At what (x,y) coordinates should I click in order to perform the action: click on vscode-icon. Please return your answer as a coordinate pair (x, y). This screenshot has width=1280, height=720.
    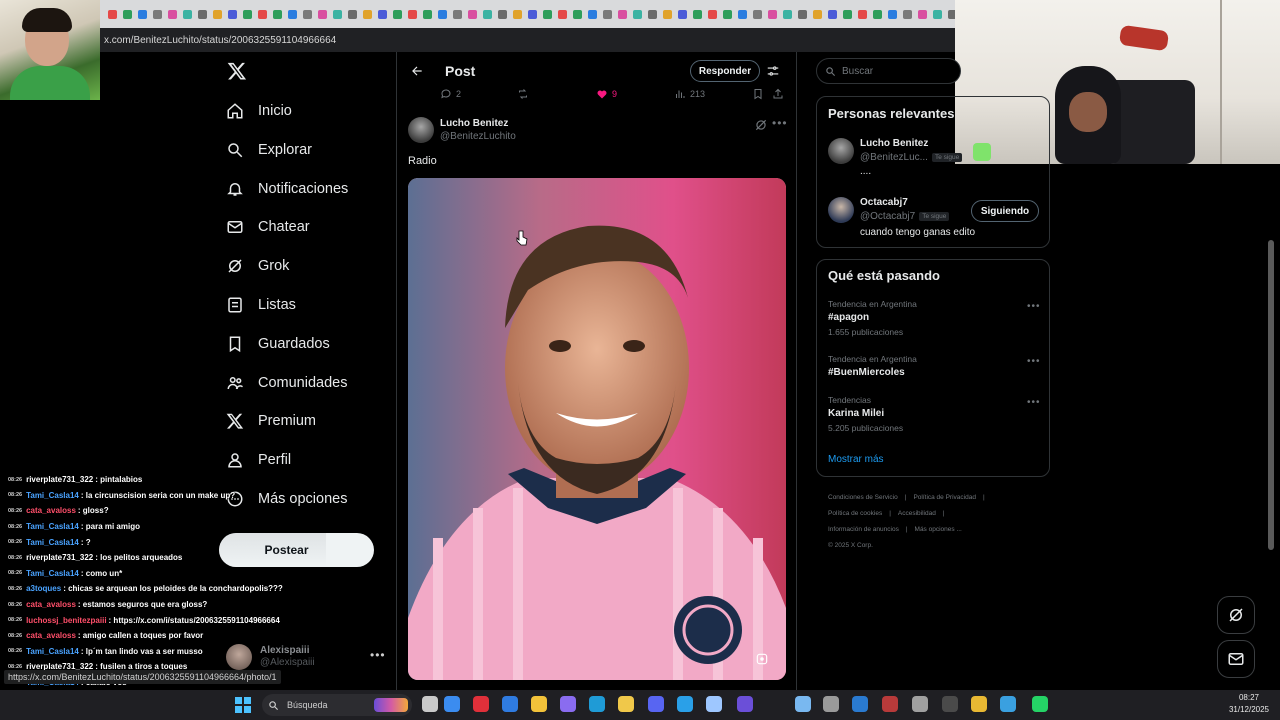
    Looking at the image, I should click on (685, 704).